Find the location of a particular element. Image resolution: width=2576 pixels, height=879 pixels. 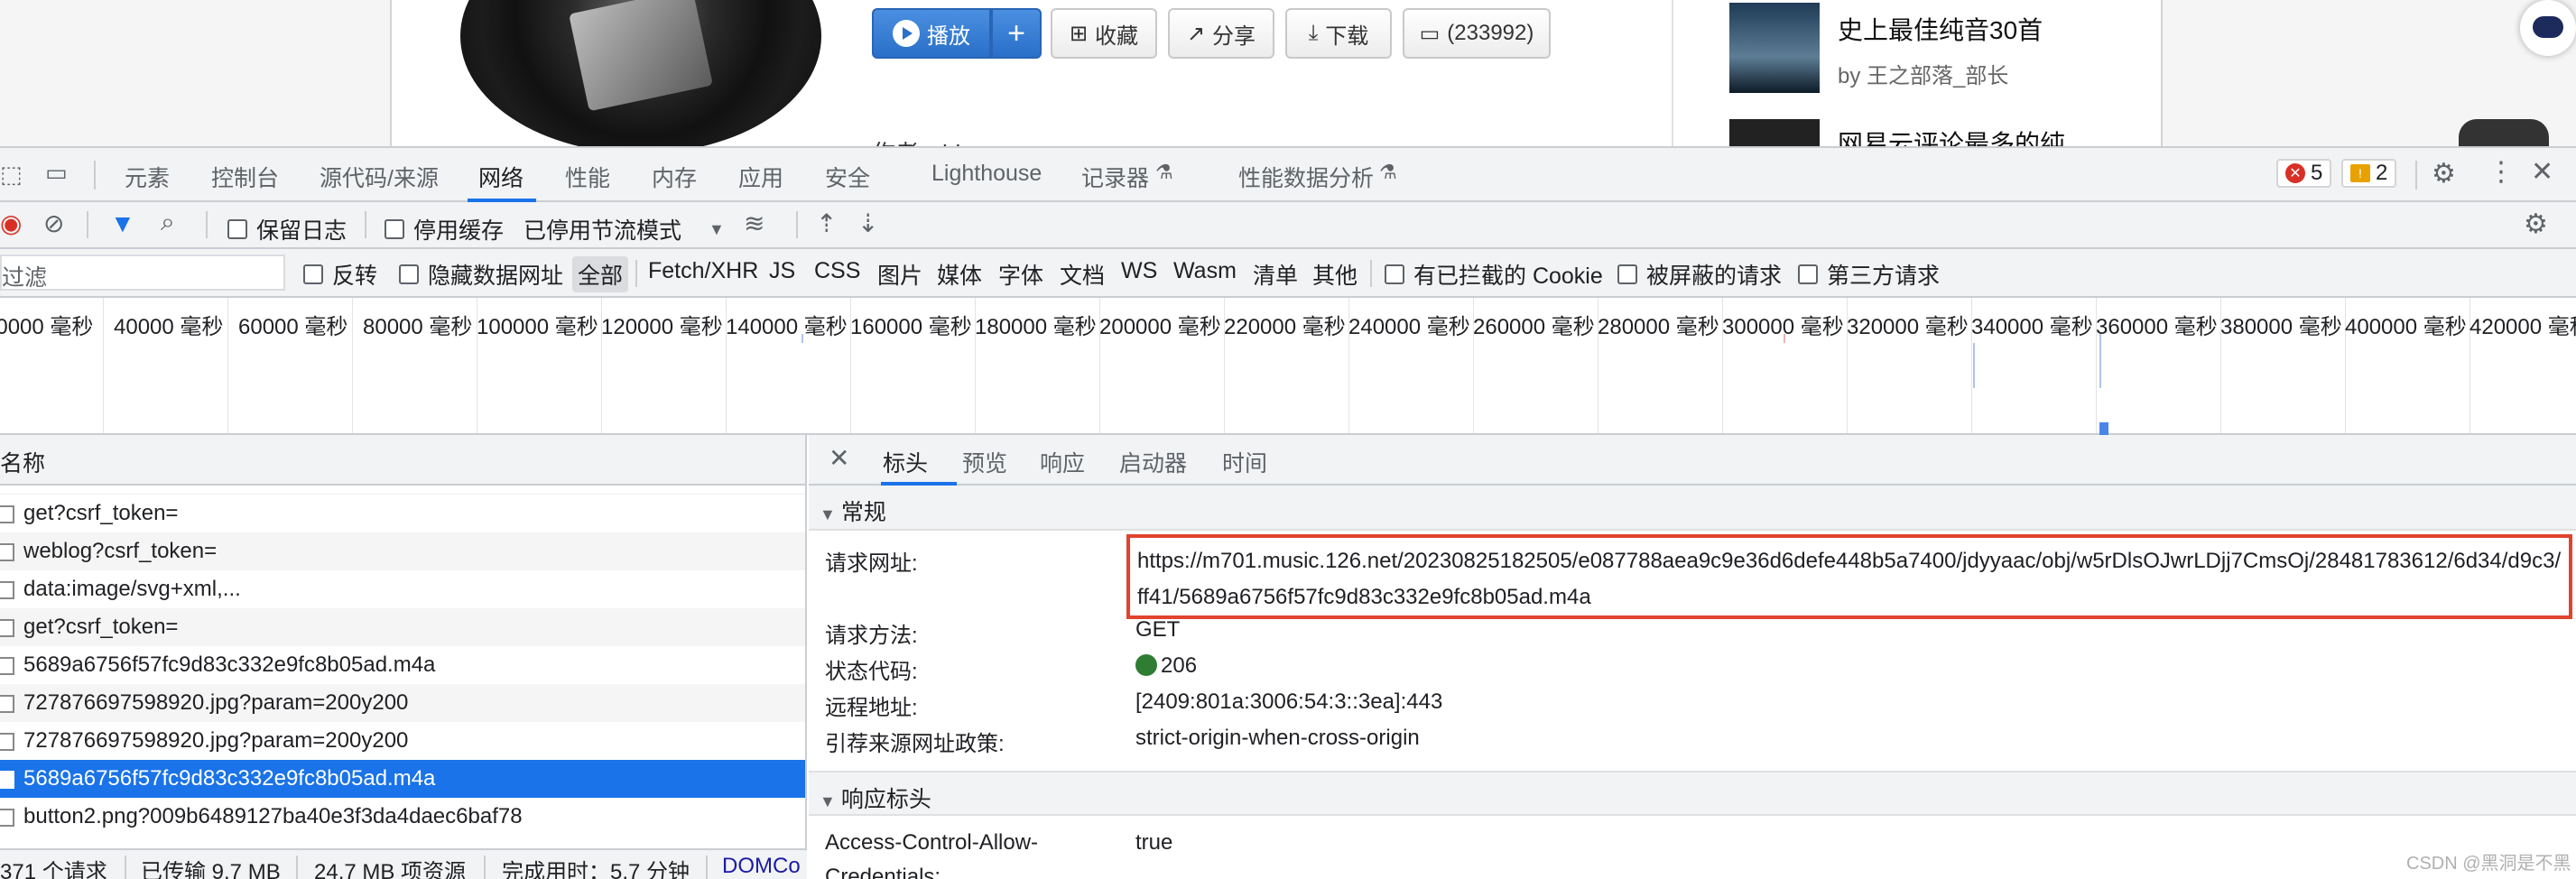

comments-button: ▭ (233992) is located at coordinates (1477, 33).